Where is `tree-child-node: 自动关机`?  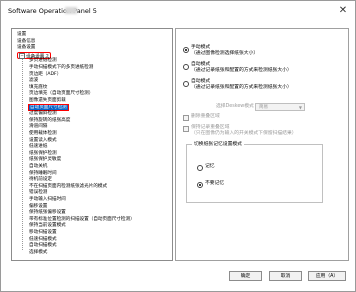 tree-child-node: 自动关机 is located at coordinates (38, 167).